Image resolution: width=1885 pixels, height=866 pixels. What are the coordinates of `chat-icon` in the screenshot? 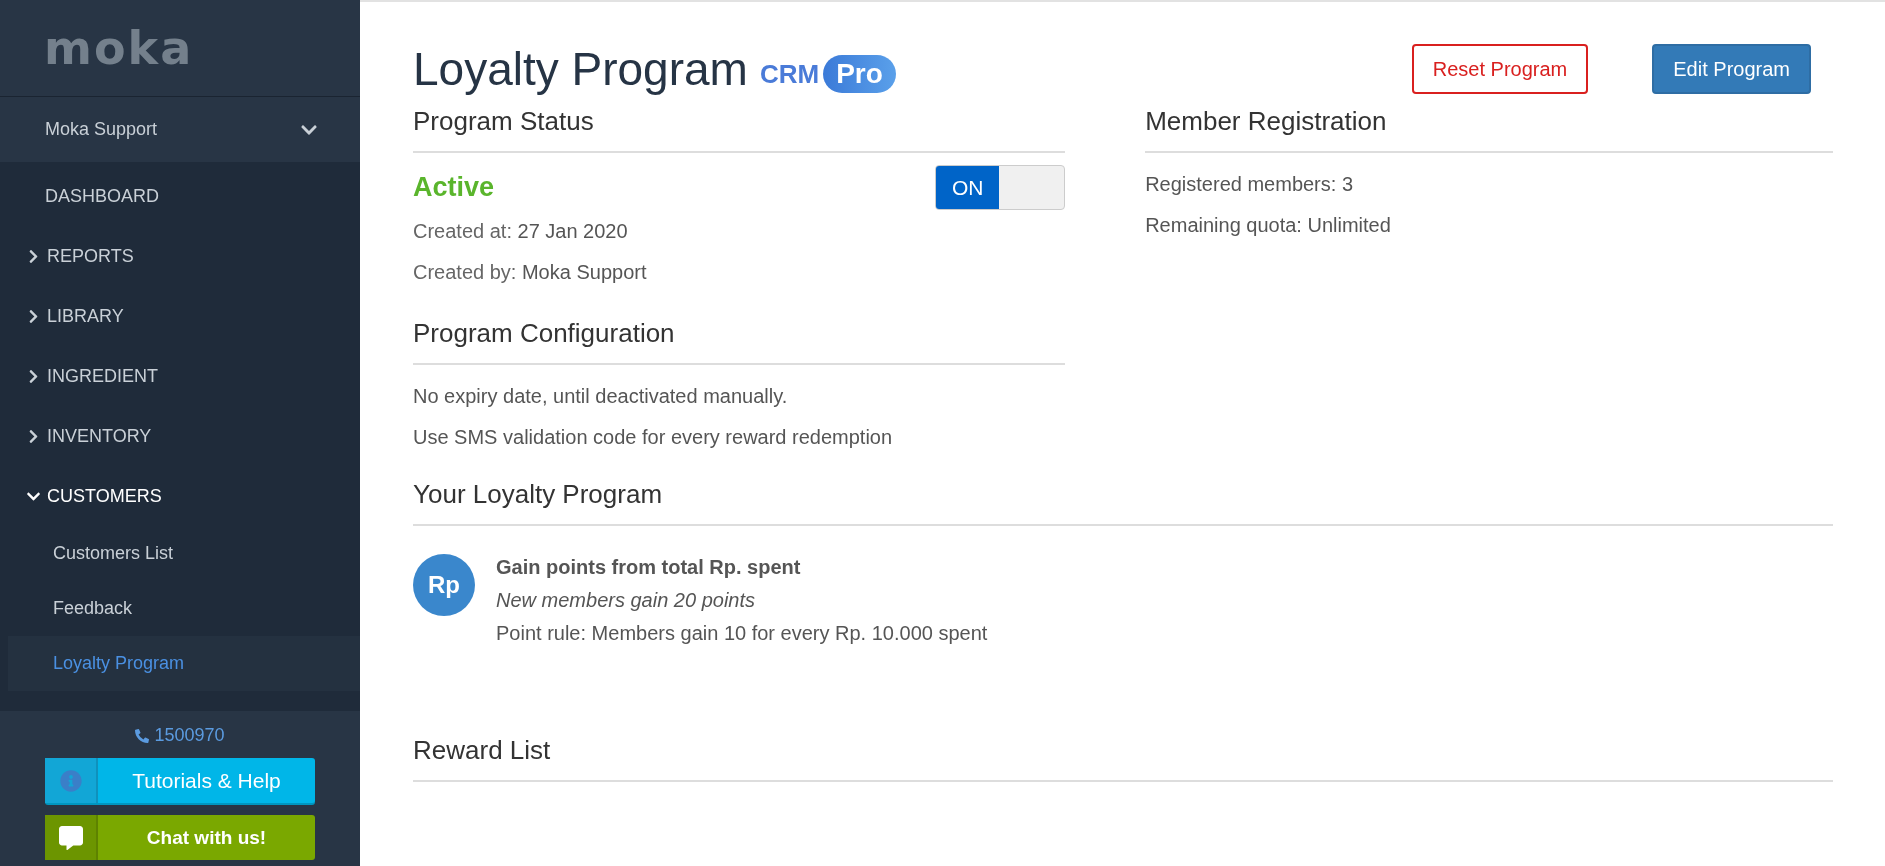 It's located at (70, 837).